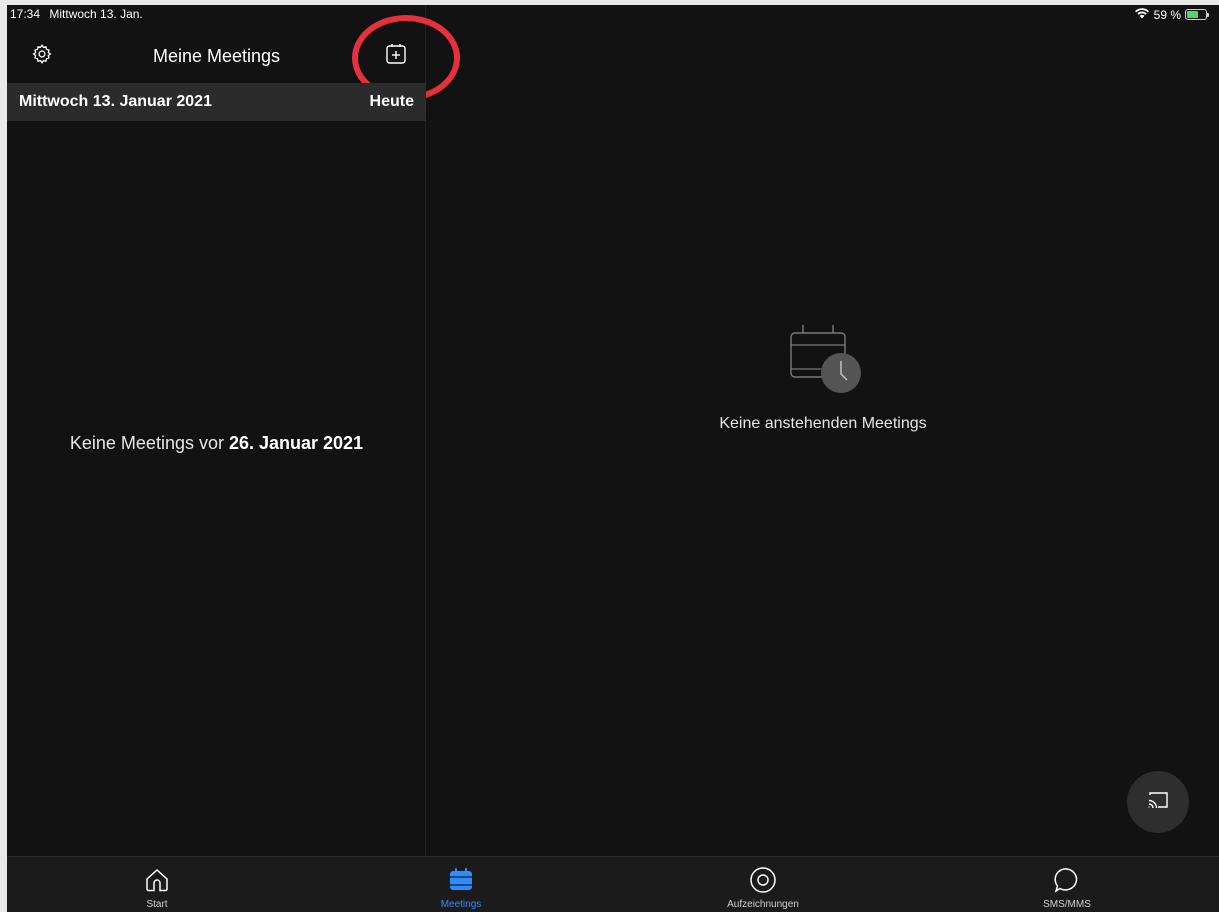 This screenshot has height=912, width=1219. Describe the element at coordinates (613, 884) in the screenshot. I see `tab-bar: Start Meetings Aufzeichnungen SMS/MMS` at that location.